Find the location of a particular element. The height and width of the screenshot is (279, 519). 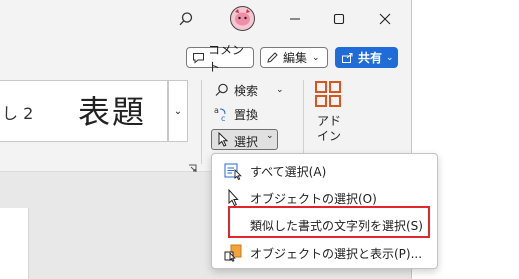

find-button: 検索 ⌄ is located at coordinates (249, 90).